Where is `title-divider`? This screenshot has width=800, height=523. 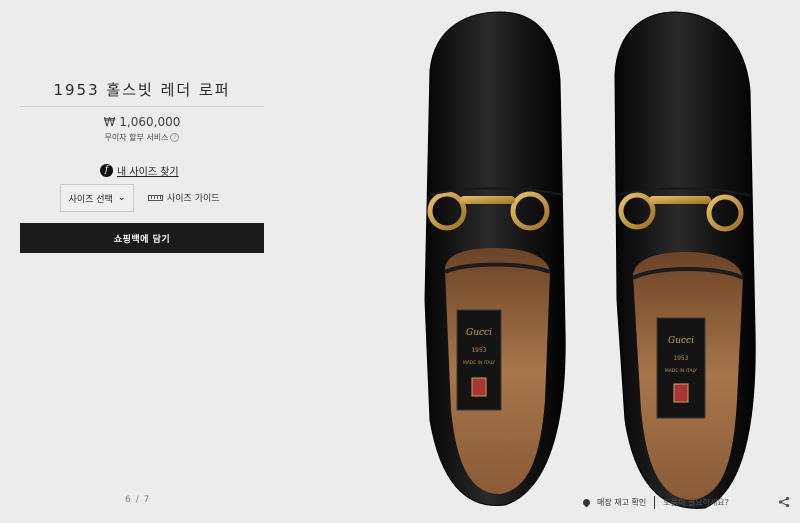
title-divider is located at coordinates (142, 106).